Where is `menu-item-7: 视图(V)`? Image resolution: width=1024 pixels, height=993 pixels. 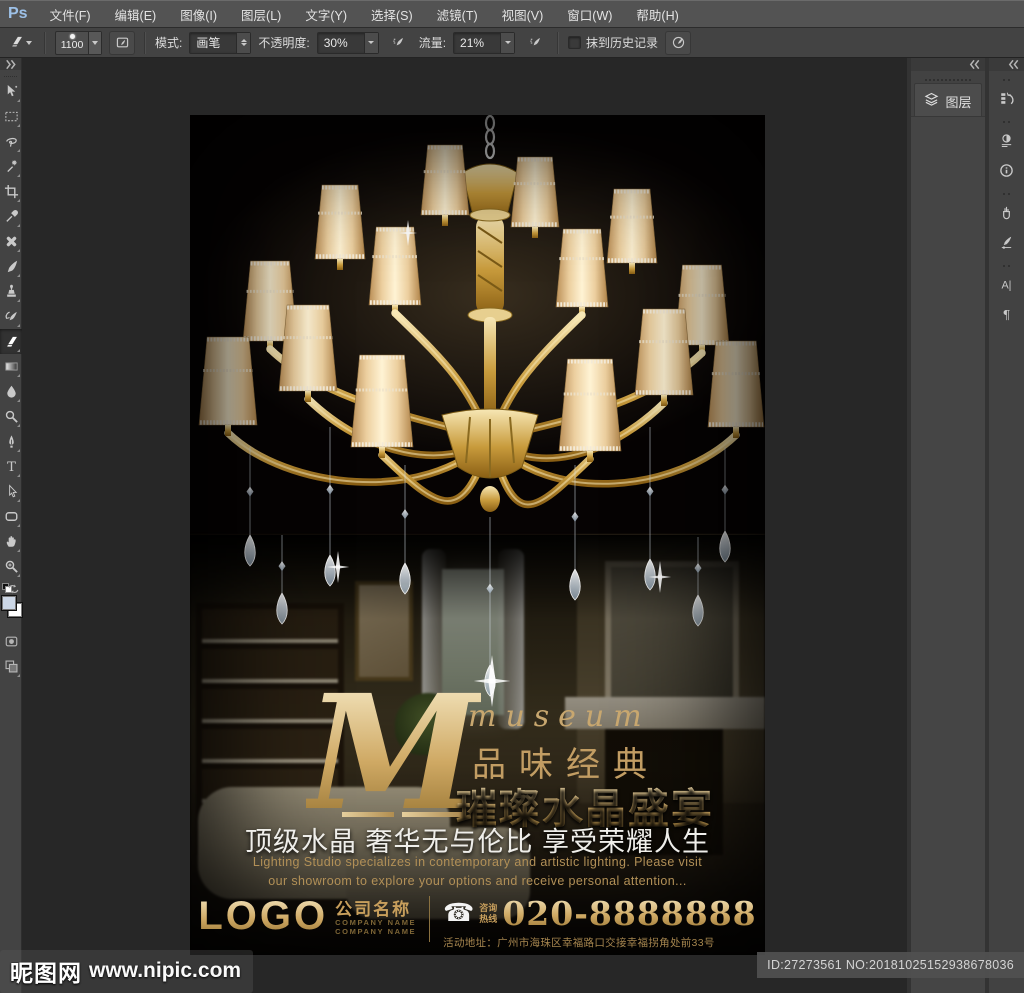 menu-item-7: 视图(V) is located at coordinates (523, 14).